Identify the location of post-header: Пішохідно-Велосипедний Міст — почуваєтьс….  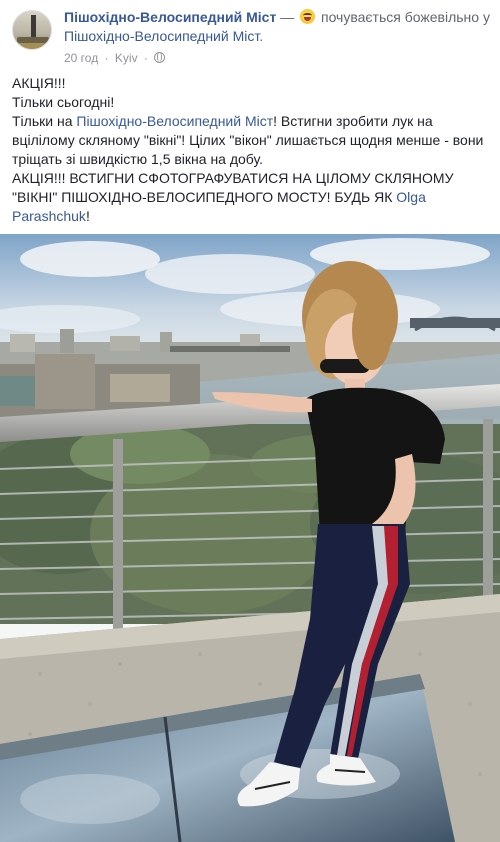
(252, 37).